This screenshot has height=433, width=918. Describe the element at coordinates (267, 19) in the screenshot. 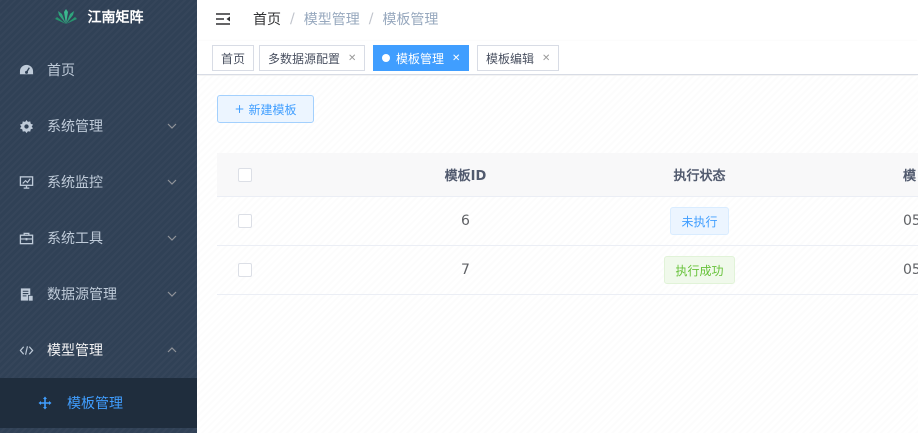

I see `breadcrumb-item: 首页` at that location.